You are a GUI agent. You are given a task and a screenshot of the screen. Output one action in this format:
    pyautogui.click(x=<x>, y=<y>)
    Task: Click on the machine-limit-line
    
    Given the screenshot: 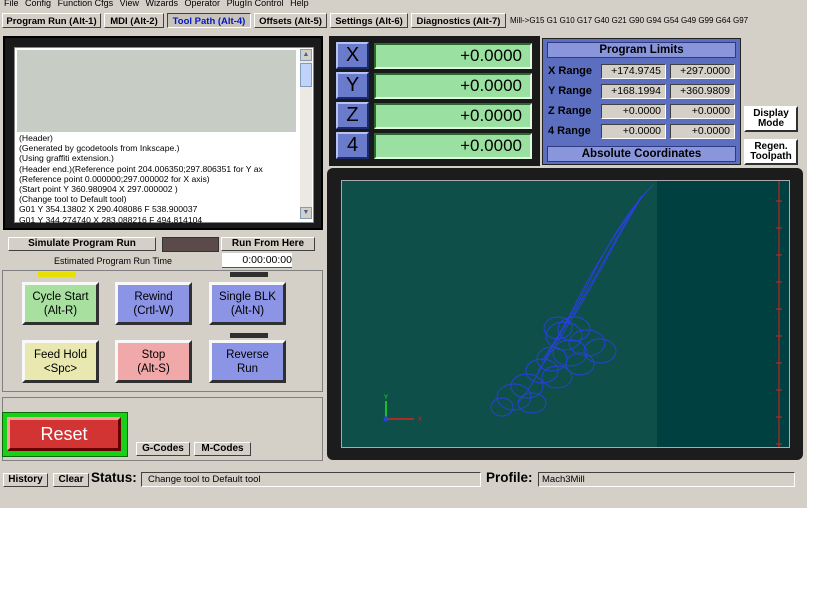 What is the action you would take?
    pyautogui.click(x=779, y=314)
    